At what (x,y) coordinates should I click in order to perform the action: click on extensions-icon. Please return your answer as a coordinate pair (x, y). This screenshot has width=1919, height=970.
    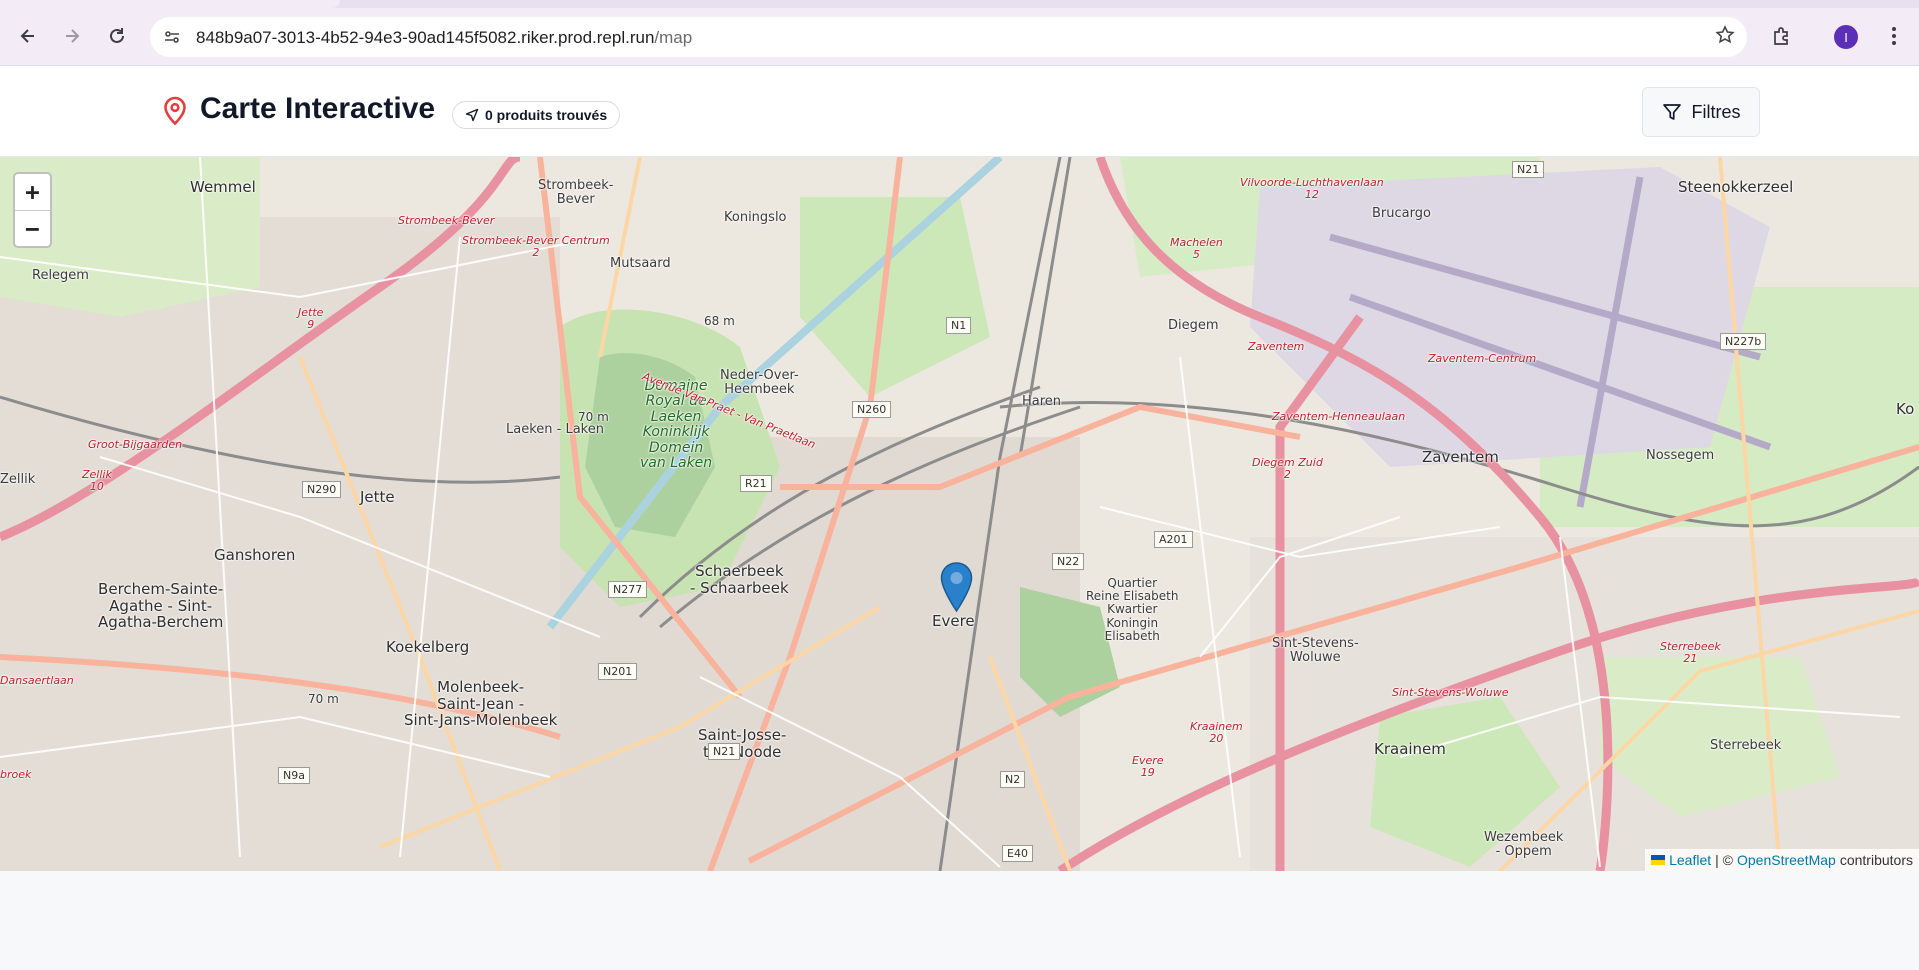
    Looking at the image, I should click on (1782, 36).